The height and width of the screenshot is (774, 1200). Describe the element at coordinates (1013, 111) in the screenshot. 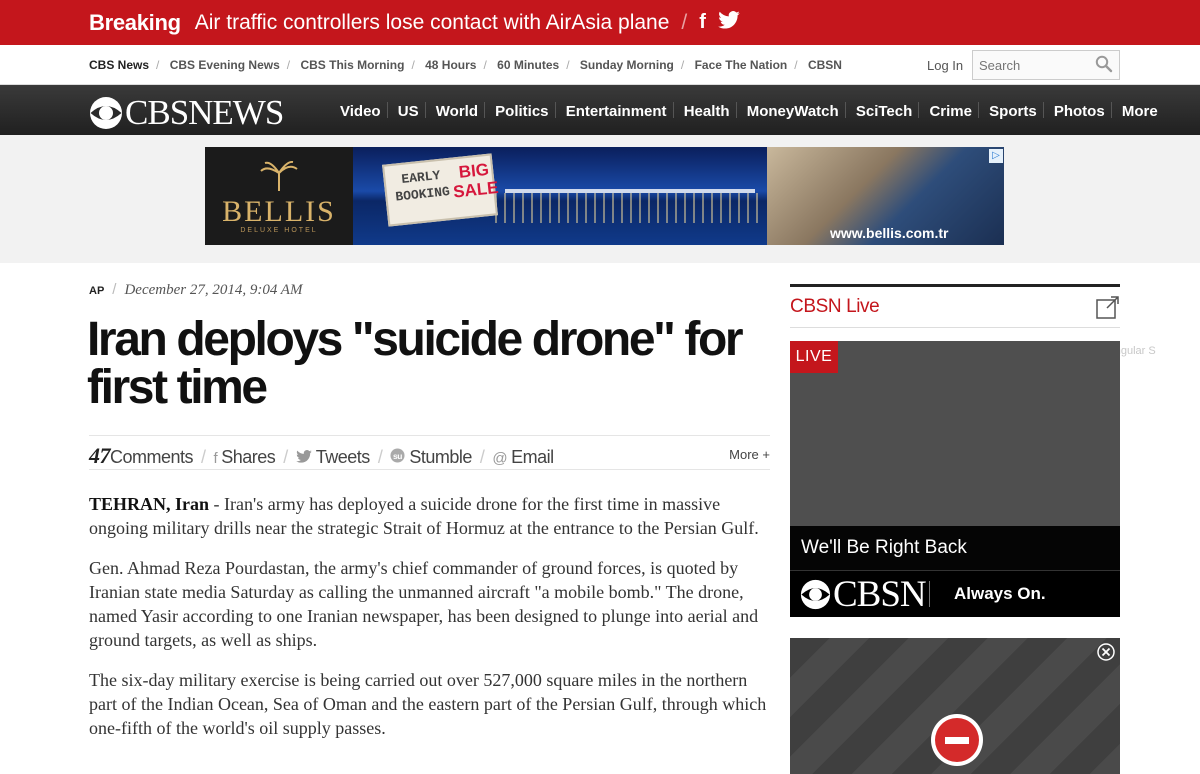

I see `nav-sports: Sports` at that location.